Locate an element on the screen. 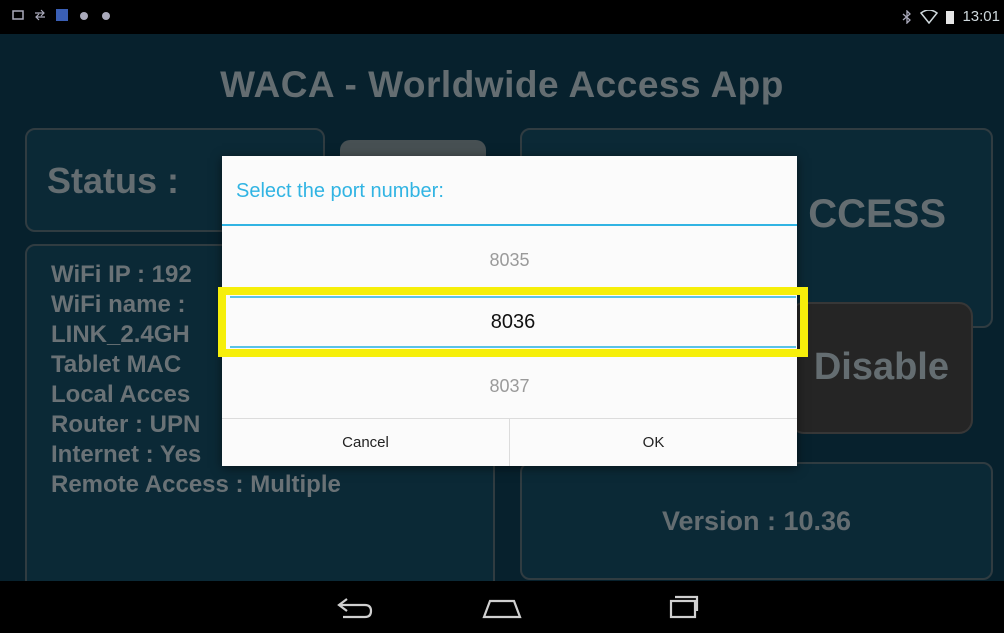 The image size is (1004, 633). picker-item-selected: 8036 is located at coordinates (513, 322).